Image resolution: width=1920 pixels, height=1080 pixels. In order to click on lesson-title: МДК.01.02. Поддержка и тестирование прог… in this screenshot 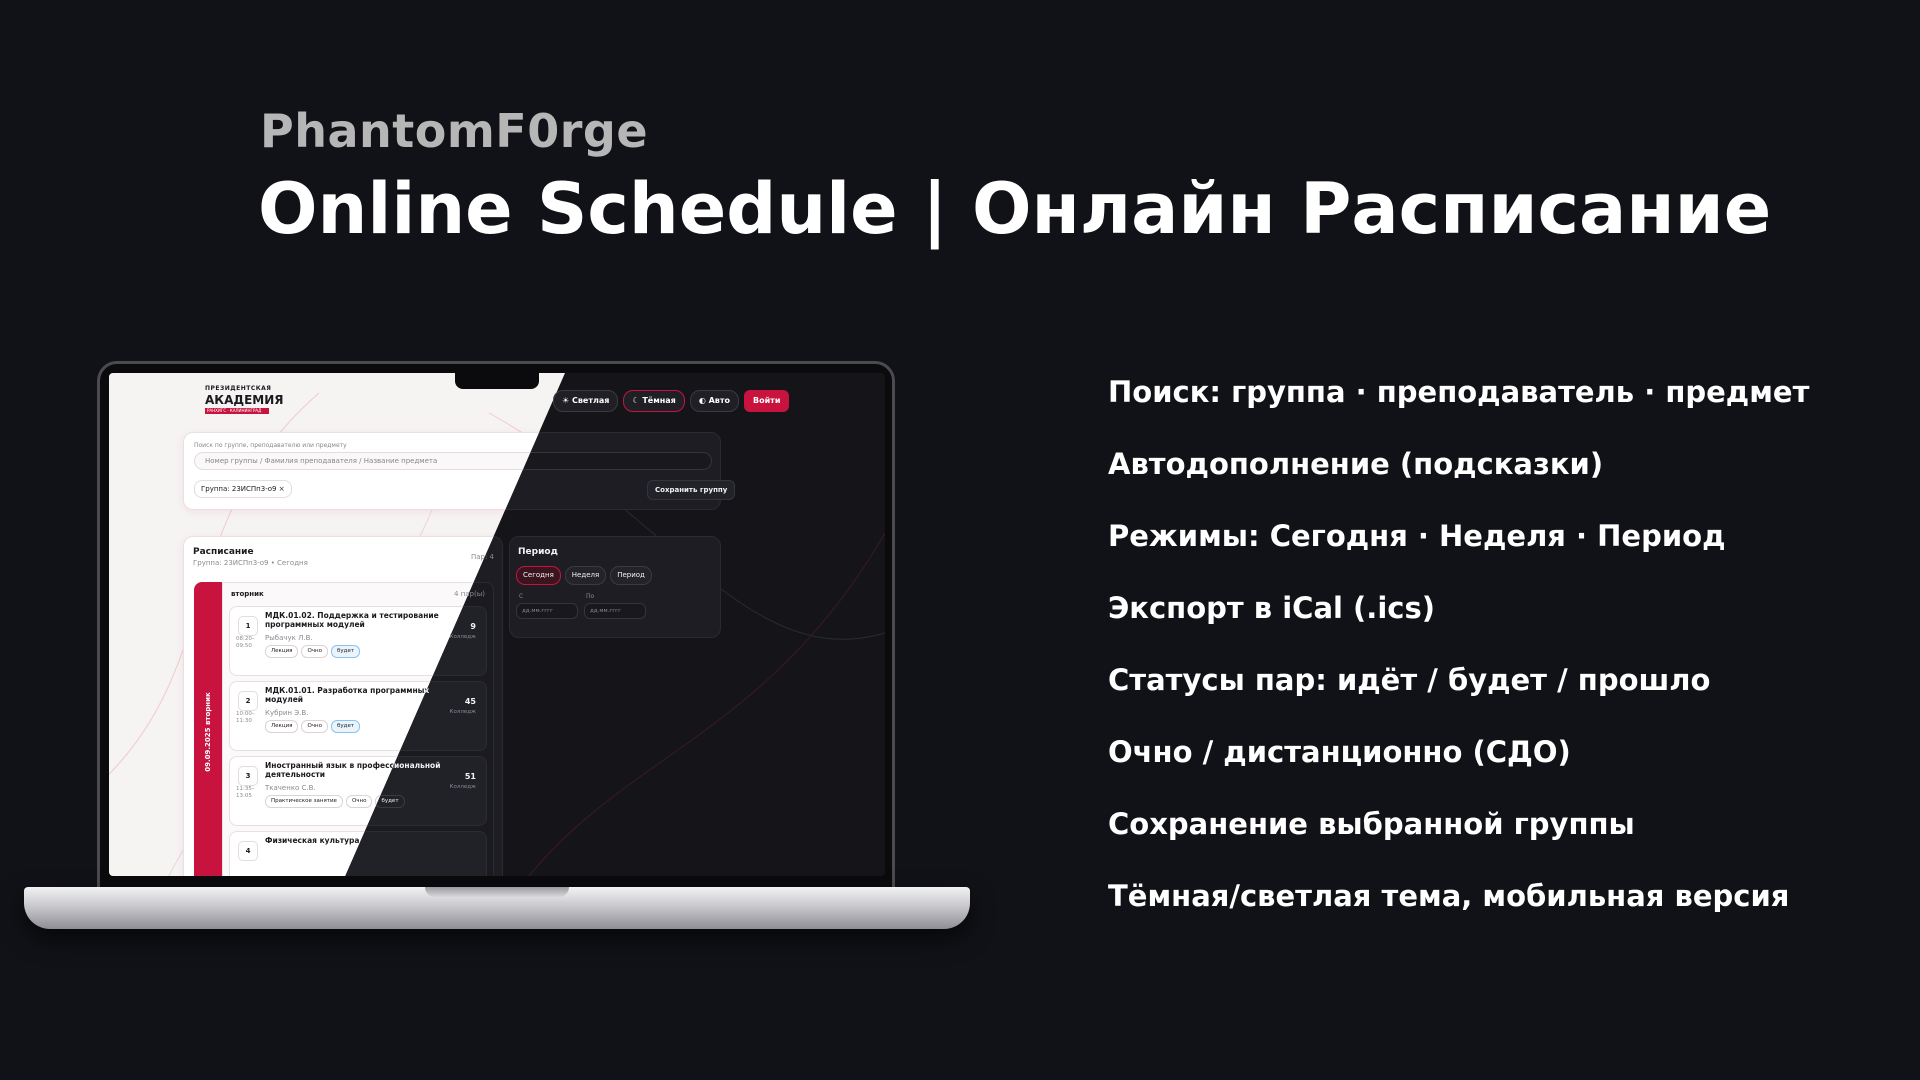, I will do `click(352, 620)`.